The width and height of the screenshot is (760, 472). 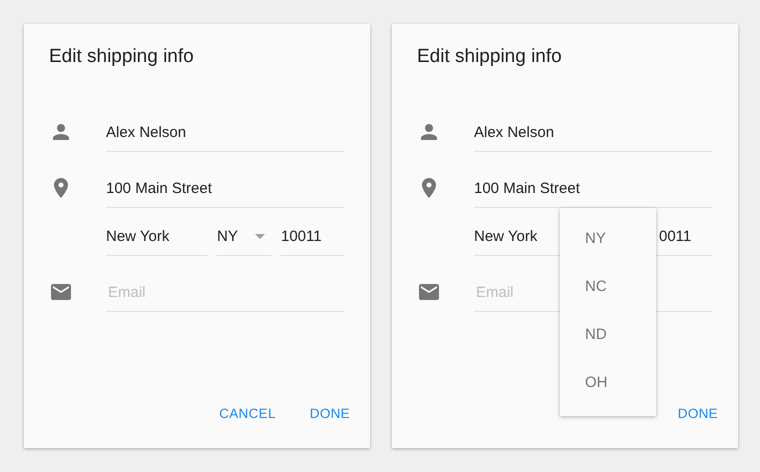 I want to click on zip-field: 10011, so click(x=312, y=238).